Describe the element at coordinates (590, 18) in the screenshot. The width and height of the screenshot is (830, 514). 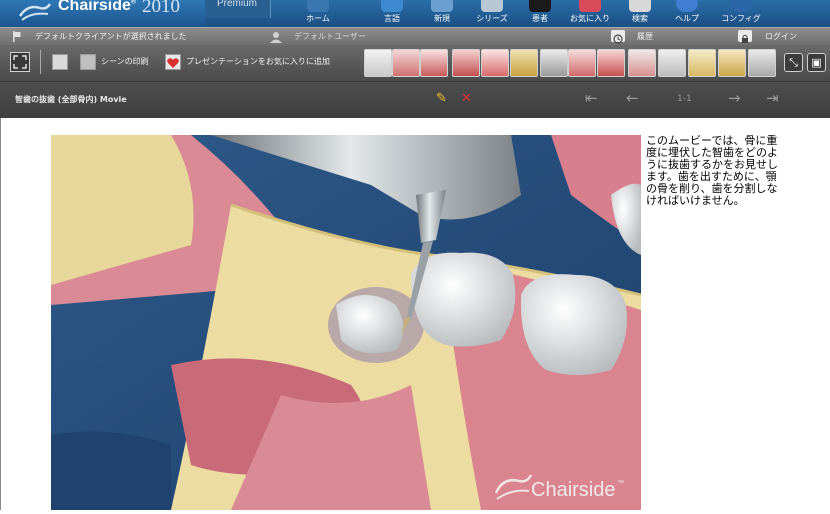
I see `nav-label: お気に入り` at that location.